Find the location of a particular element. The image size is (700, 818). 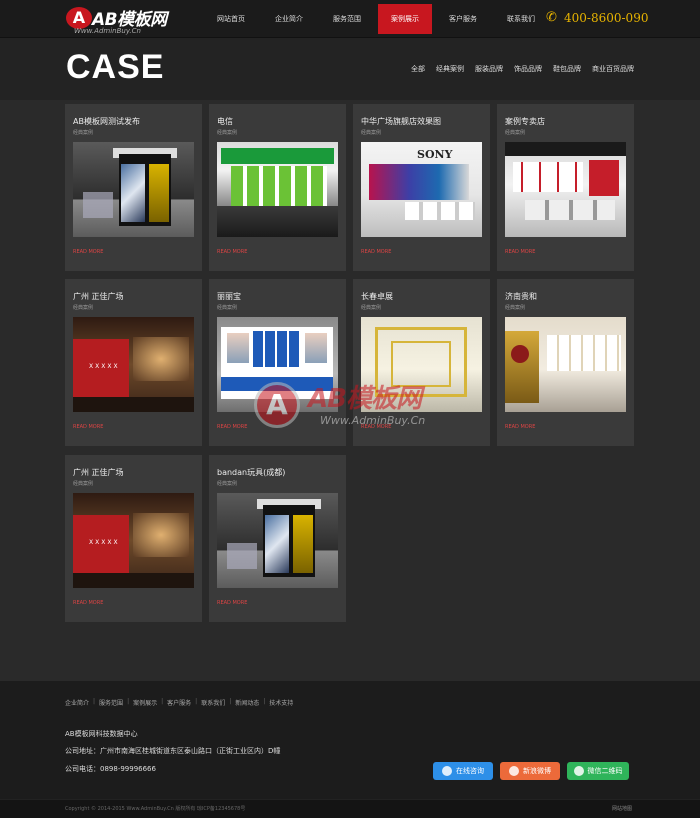

wechat-icon is located at coordinates (578, 771).